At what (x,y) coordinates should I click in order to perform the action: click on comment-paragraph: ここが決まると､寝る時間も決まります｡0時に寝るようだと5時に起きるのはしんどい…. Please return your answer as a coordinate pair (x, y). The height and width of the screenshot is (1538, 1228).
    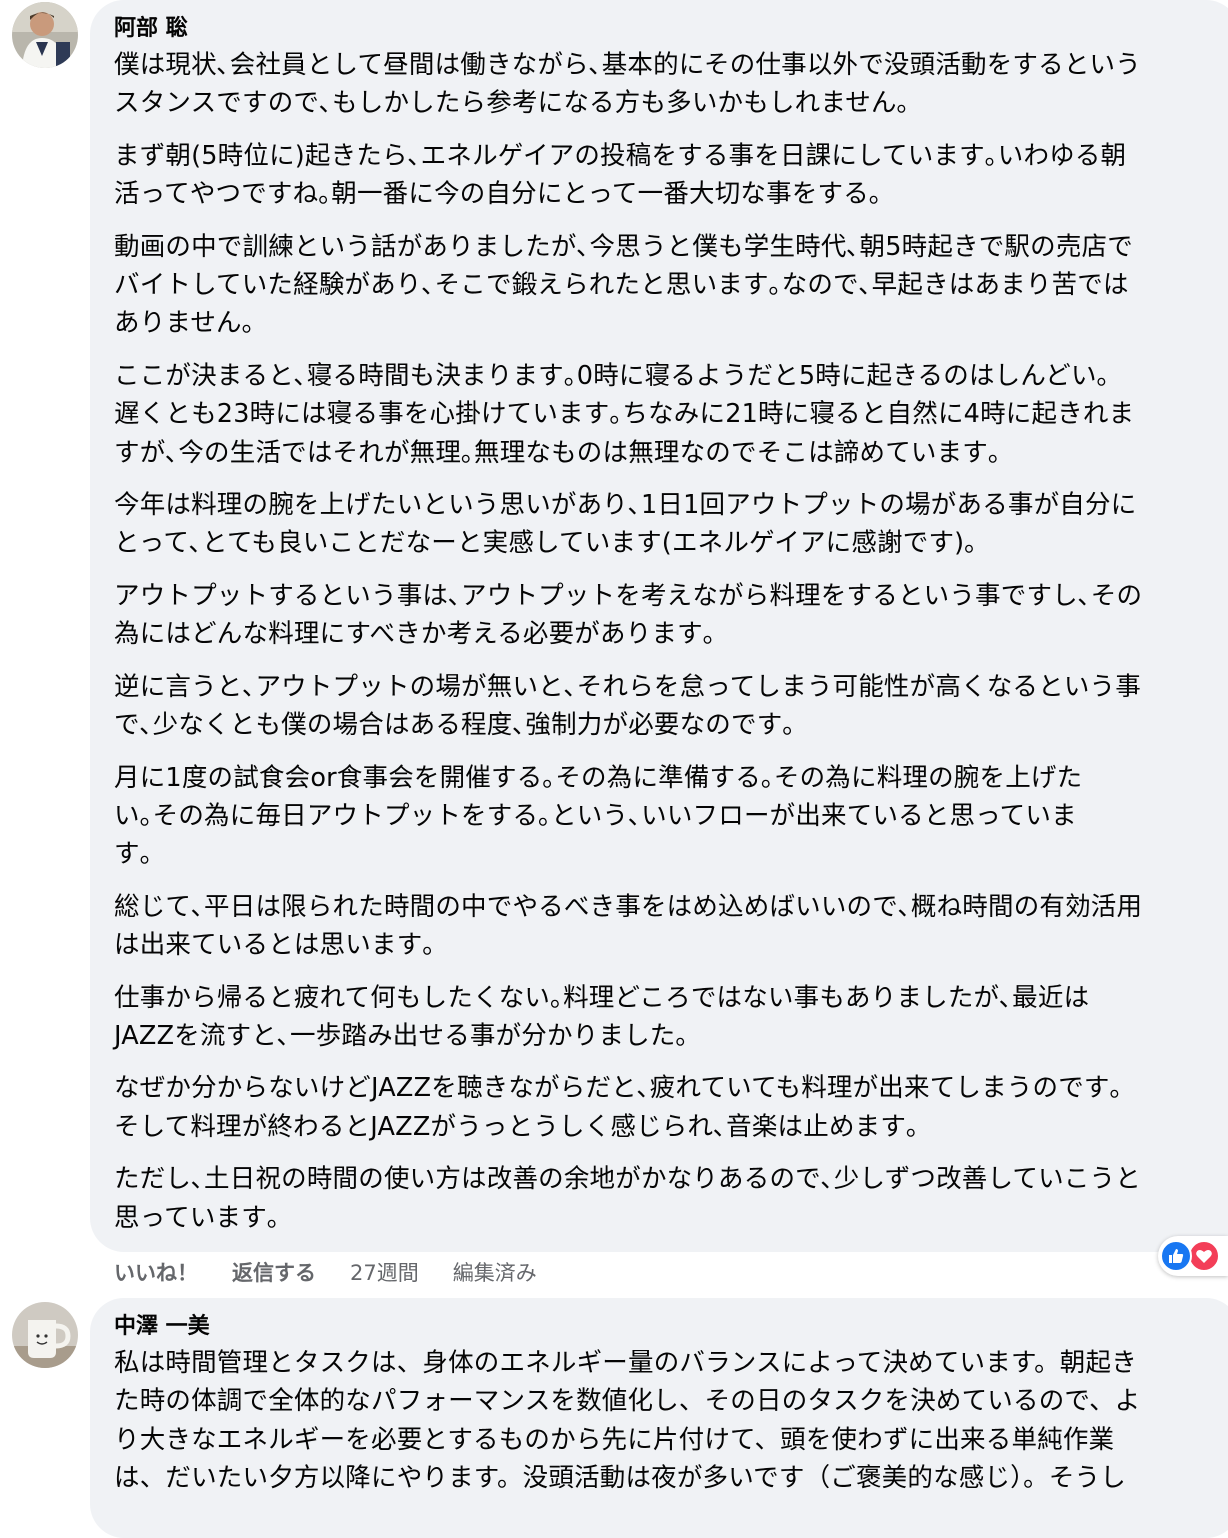
    Looking at the image, I should click on (624, 414).